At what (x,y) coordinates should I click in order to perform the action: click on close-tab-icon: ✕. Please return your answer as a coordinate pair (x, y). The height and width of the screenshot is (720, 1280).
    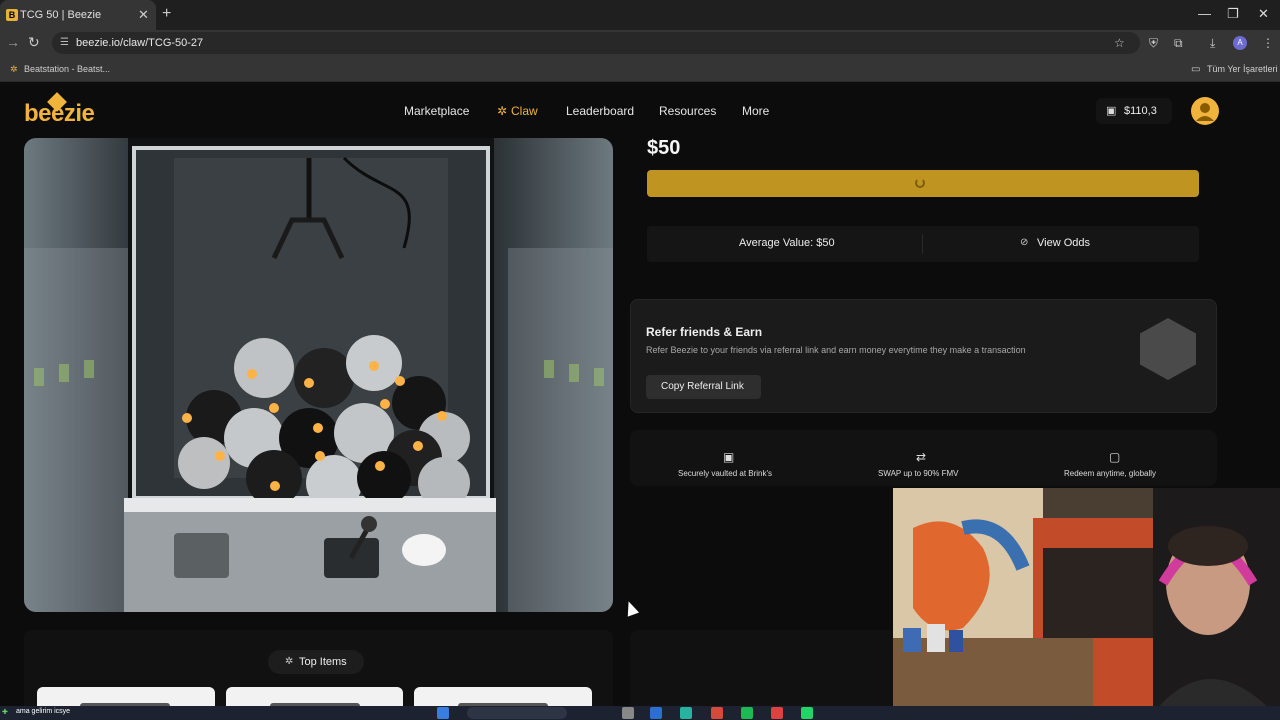
    Looking at the image, I should click on (143, 15).